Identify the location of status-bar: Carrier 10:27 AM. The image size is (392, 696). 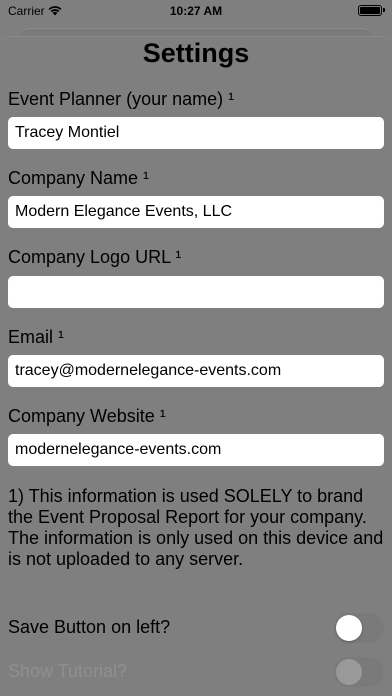
(196, 11).